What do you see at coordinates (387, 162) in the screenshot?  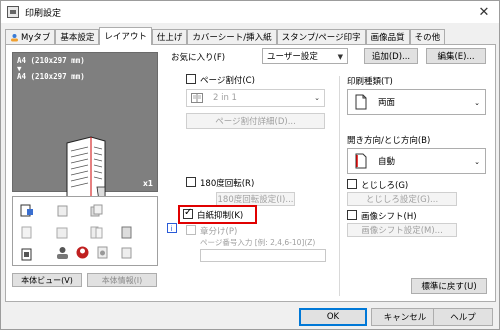 I see `binding-direction-value: 自動` at bounding box center [387, 162].